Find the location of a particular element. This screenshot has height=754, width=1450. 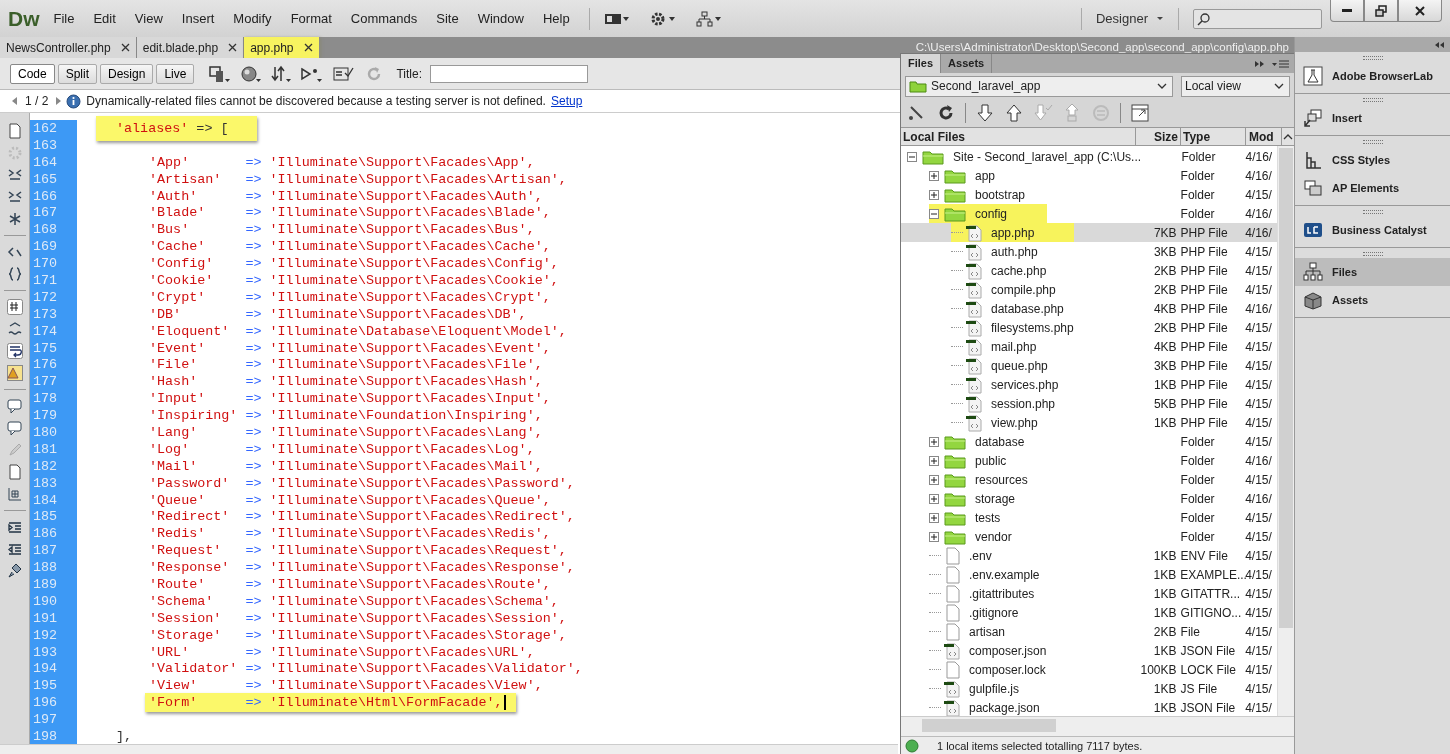

file-row: compile.php 2KB PHP File 4/15/ is located at coordinates (1089, 289).